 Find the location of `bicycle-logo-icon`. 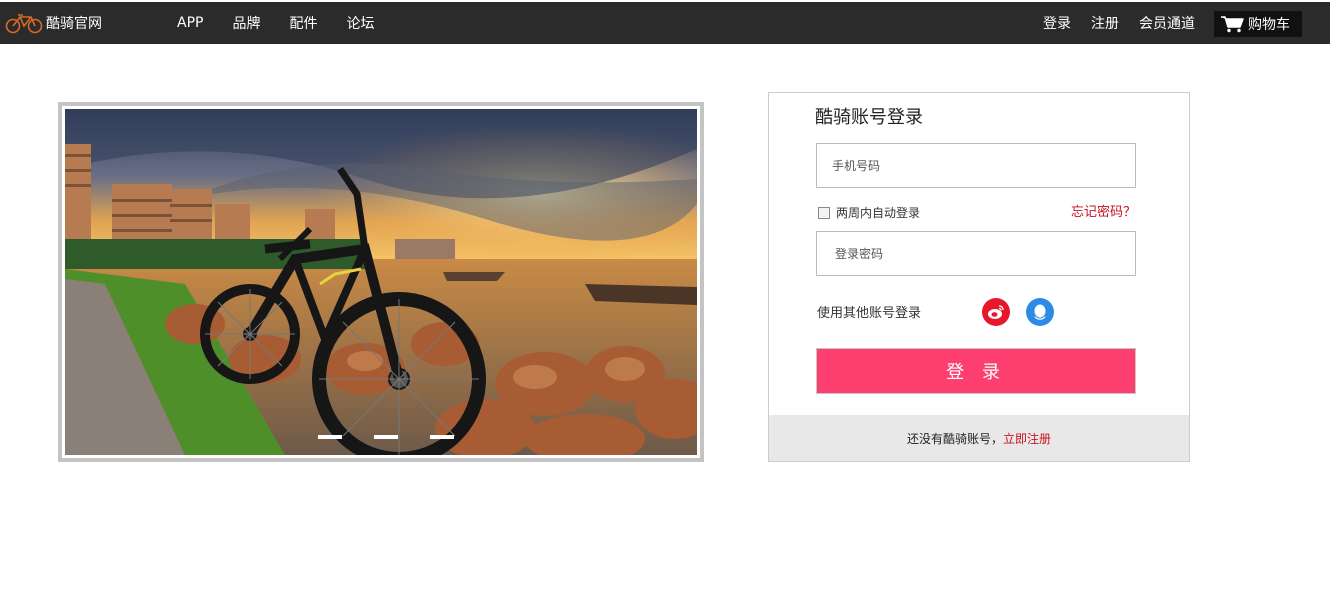

bicycle-logo-icon is located at coordinates (24, 24).